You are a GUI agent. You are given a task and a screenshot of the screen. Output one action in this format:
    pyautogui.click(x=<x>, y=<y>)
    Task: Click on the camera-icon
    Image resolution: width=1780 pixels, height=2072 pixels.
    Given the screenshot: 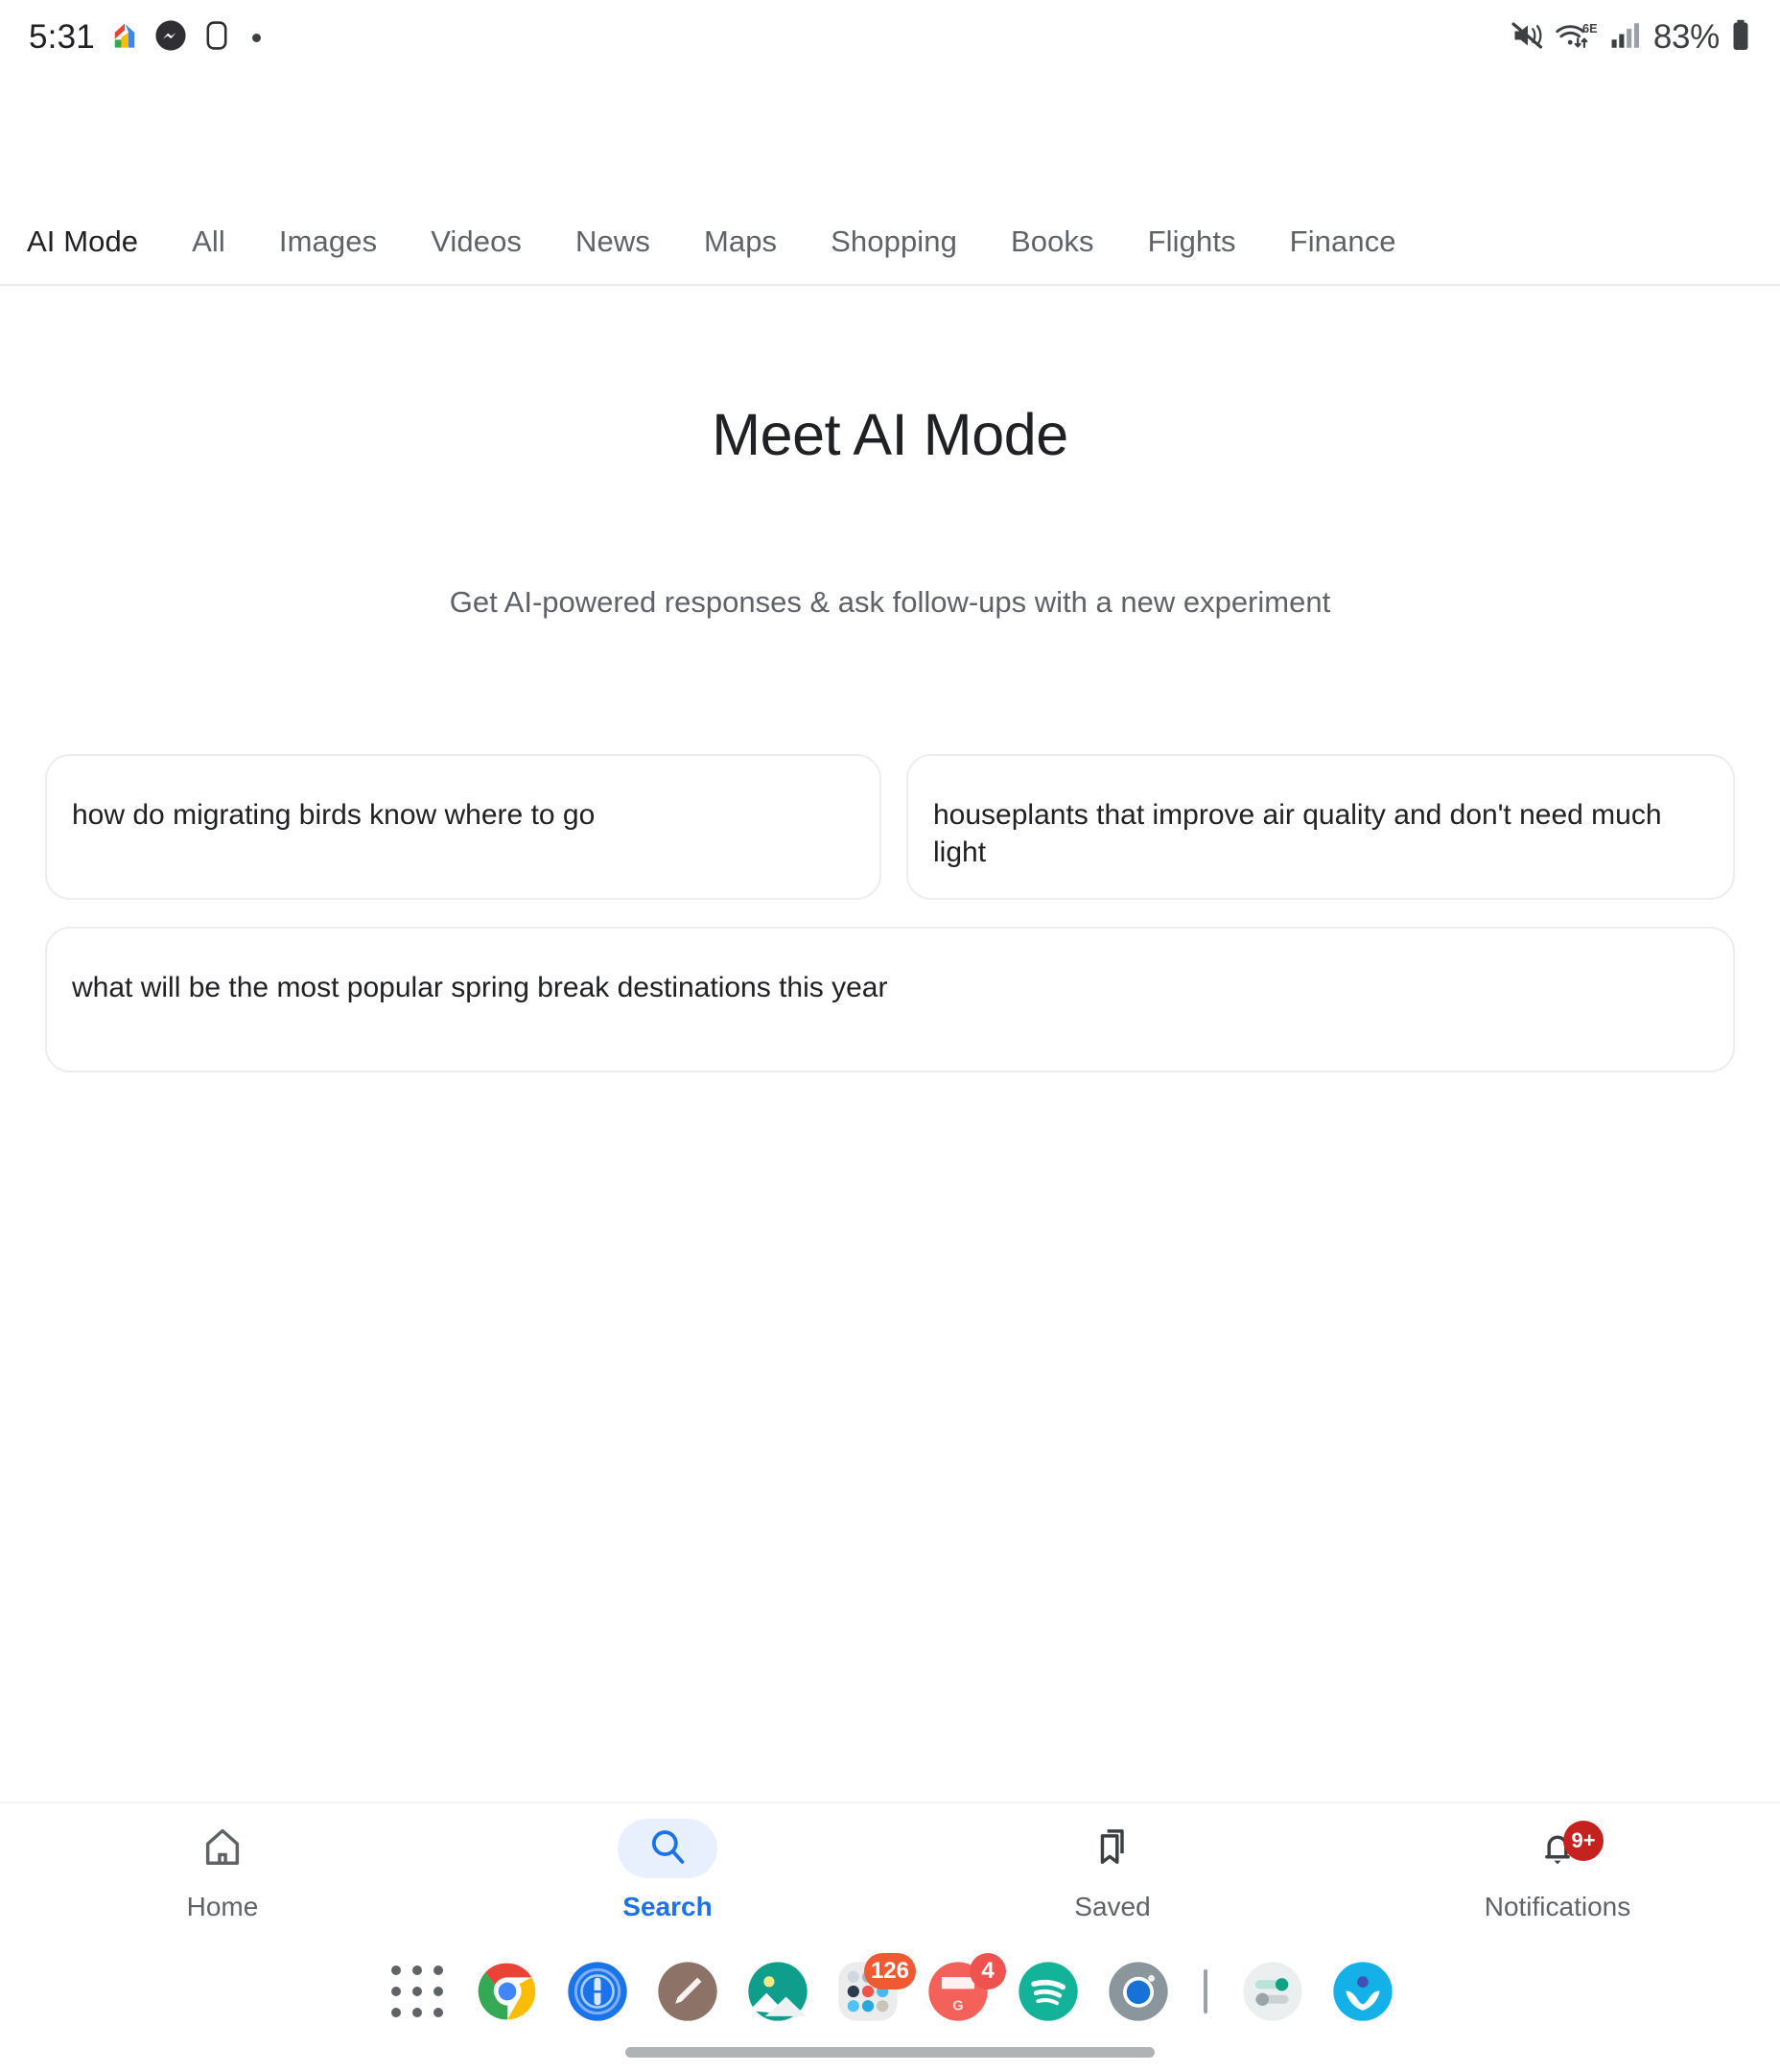 What is the action you would take?
    pyautogui.click(x=1138, y=1991)
    